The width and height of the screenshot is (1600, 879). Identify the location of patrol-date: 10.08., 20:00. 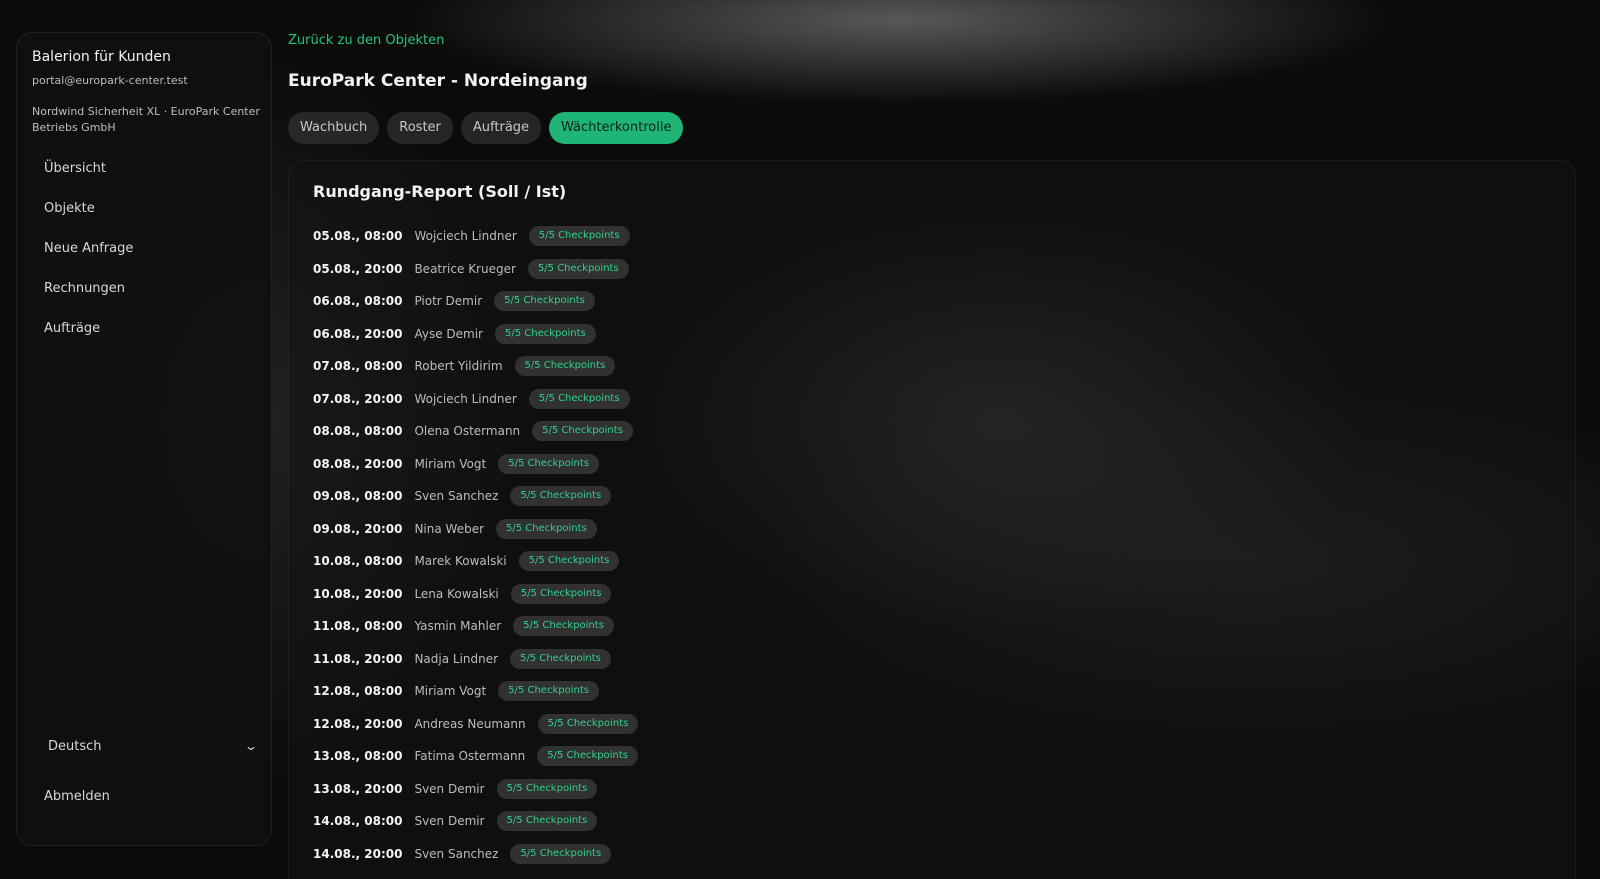
(358, 593).